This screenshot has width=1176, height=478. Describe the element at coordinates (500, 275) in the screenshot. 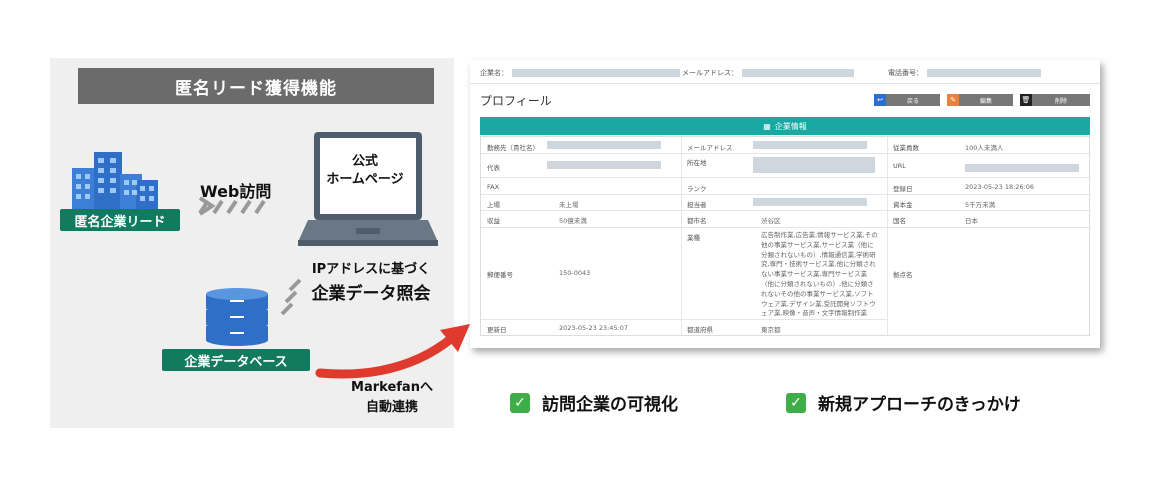

I see `field-postal-label: 郵便番号` at that location.